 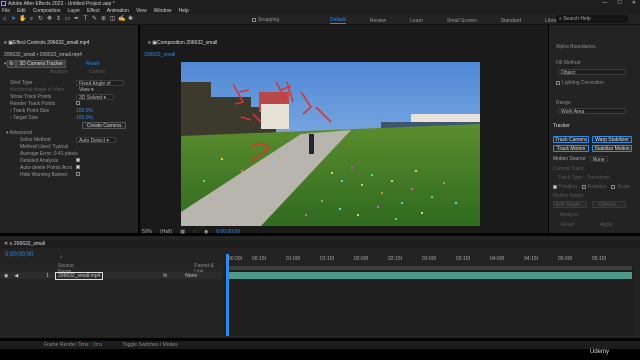 What do you see at coordinates (141, 11) in the screenshot?
I see `menu-view: View` at bounding box center [141, 11].